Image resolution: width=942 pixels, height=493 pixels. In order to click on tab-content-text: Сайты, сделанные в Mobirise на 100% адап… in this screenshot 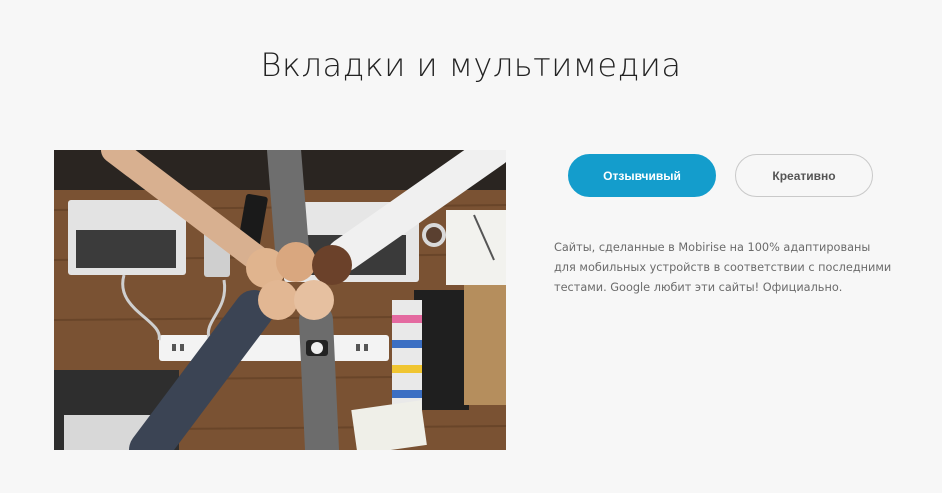, I will do `click(723, 267)`.